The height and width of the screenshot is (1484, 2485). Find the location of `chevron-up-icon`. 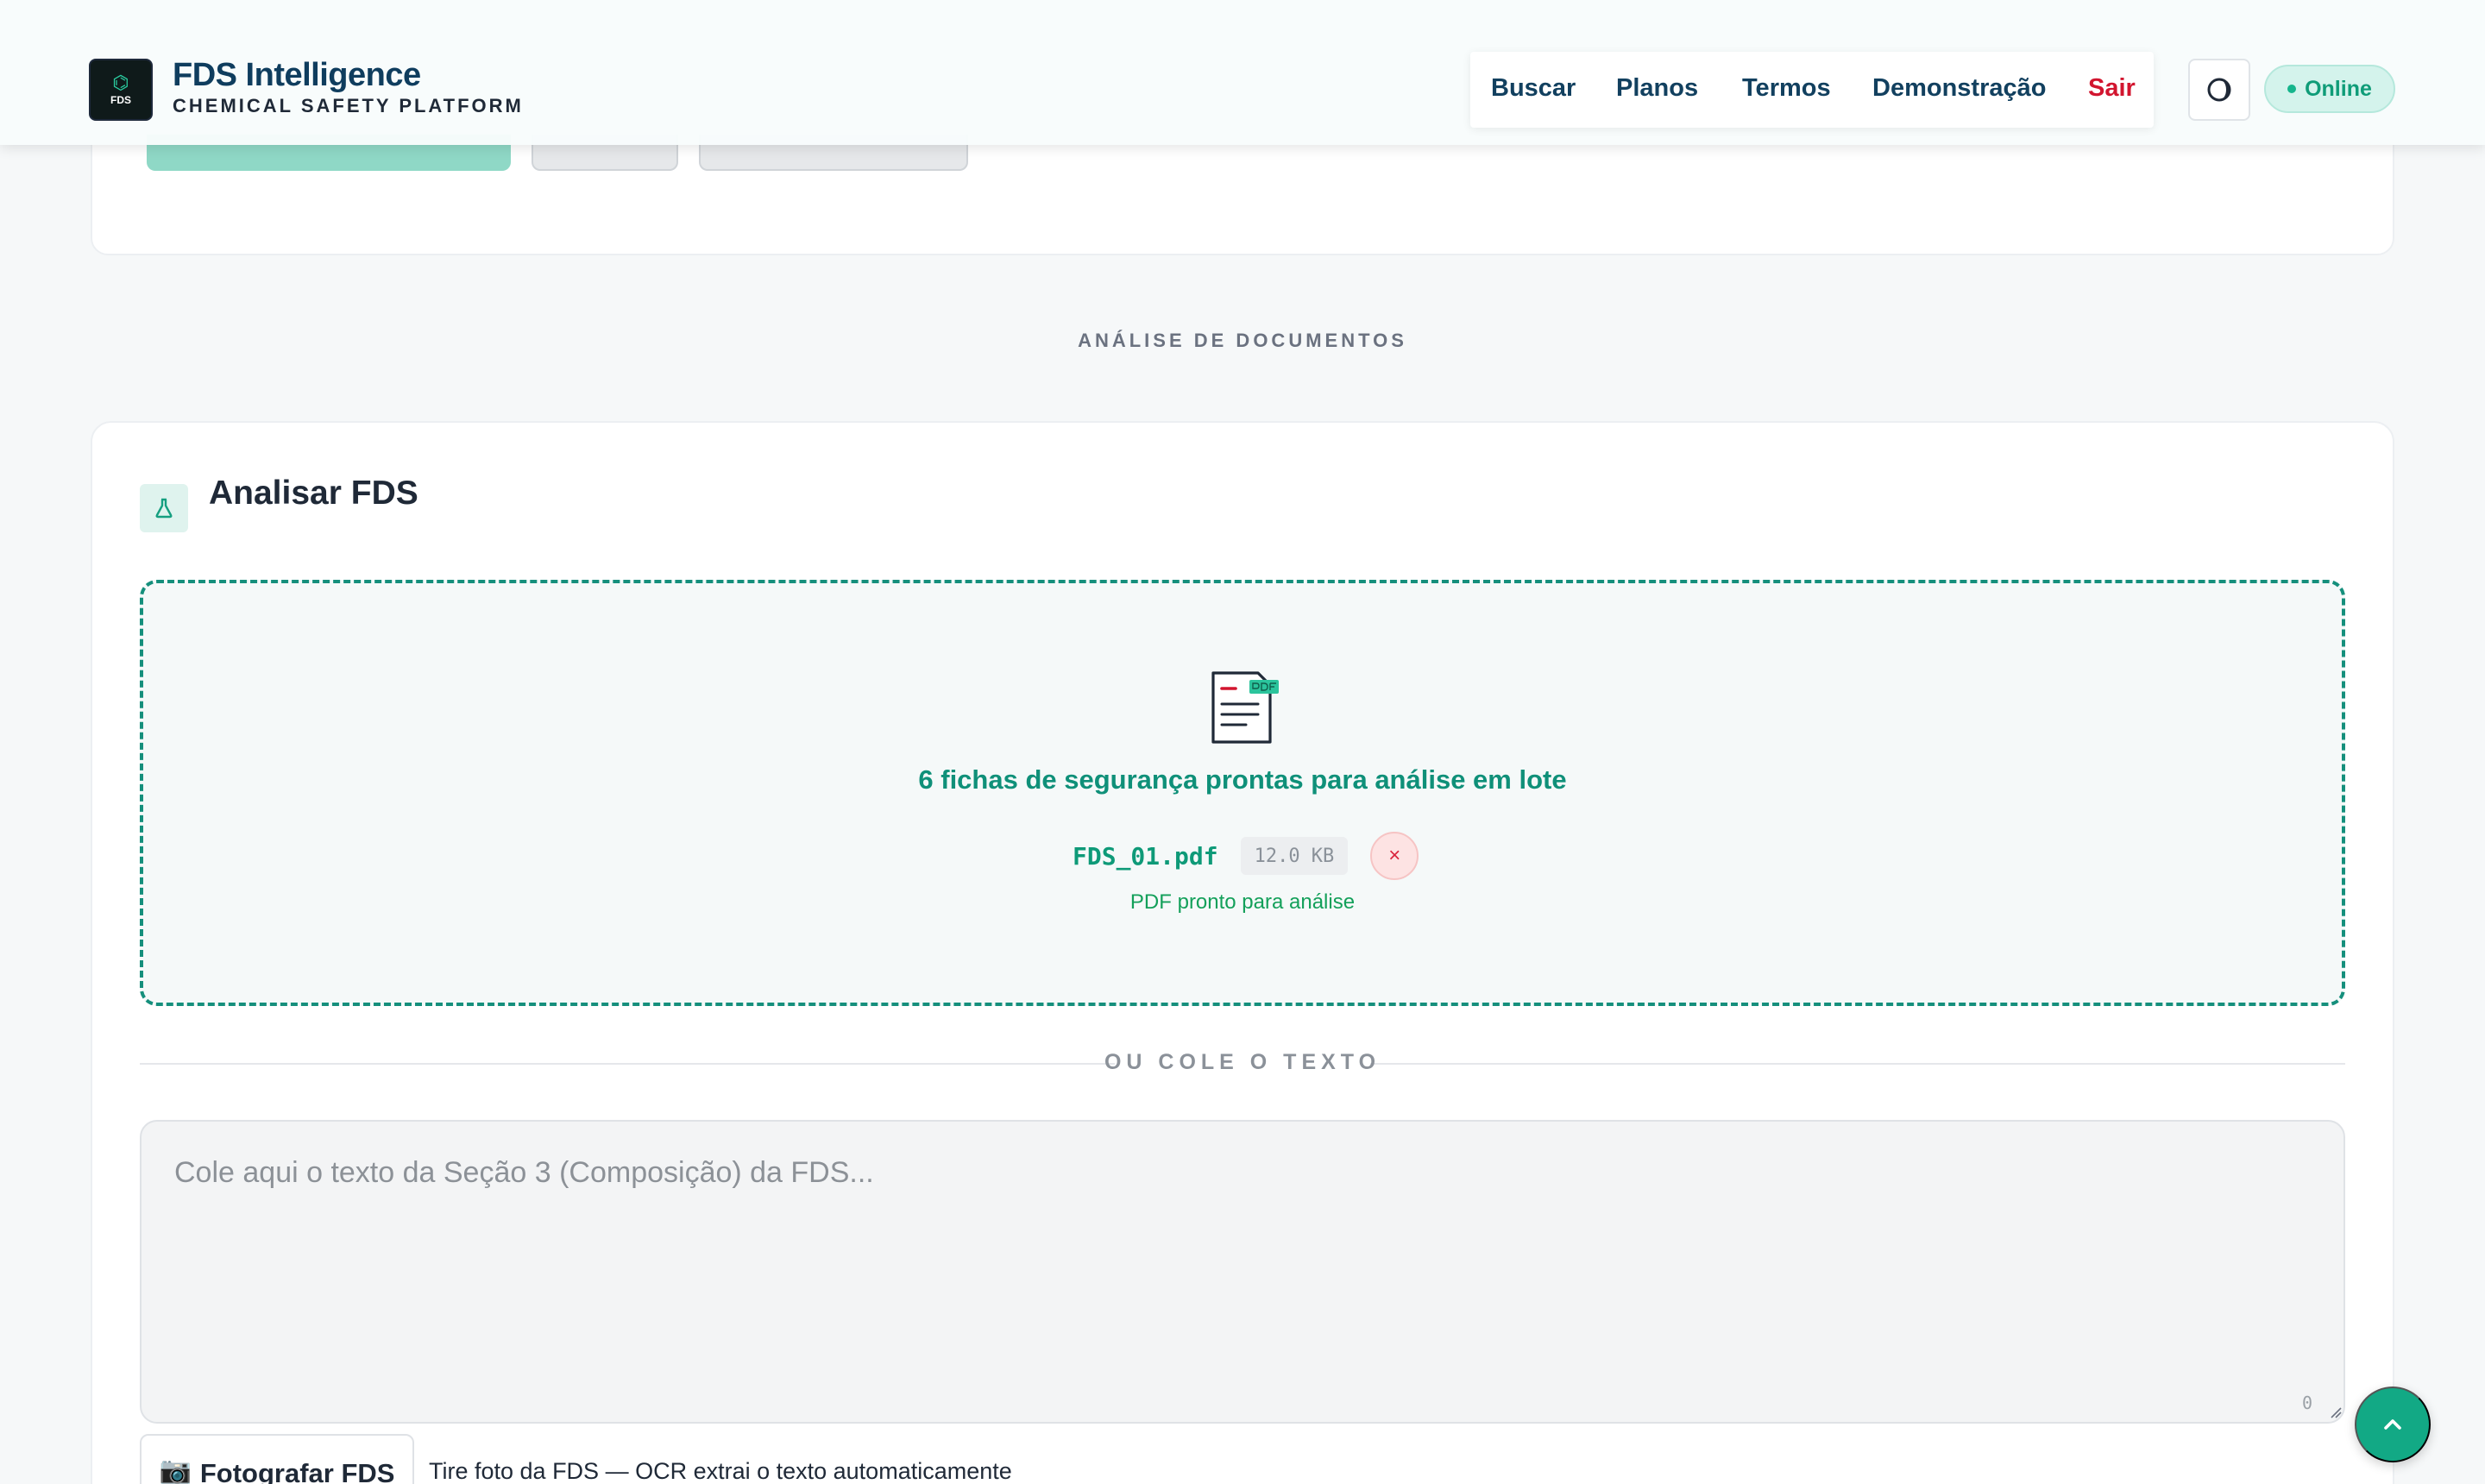

chevron-up-icon is located at coordinates (2392, 1424).